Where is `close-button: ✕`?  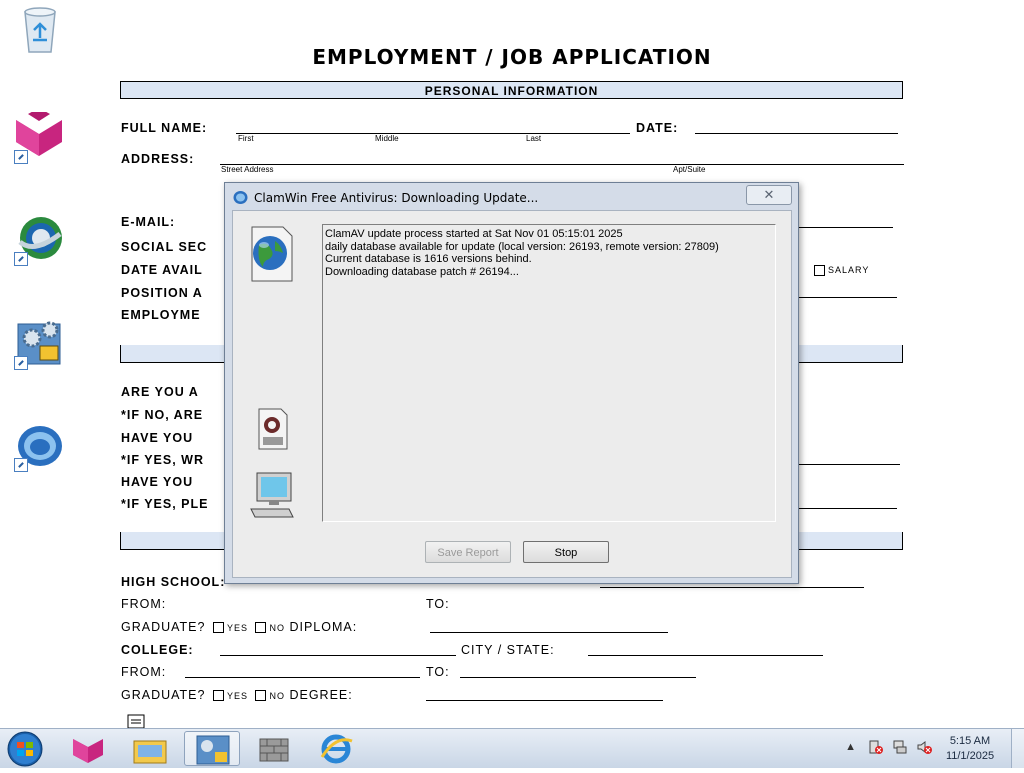
close-button: ✕ is located at coordinates (769, 195).